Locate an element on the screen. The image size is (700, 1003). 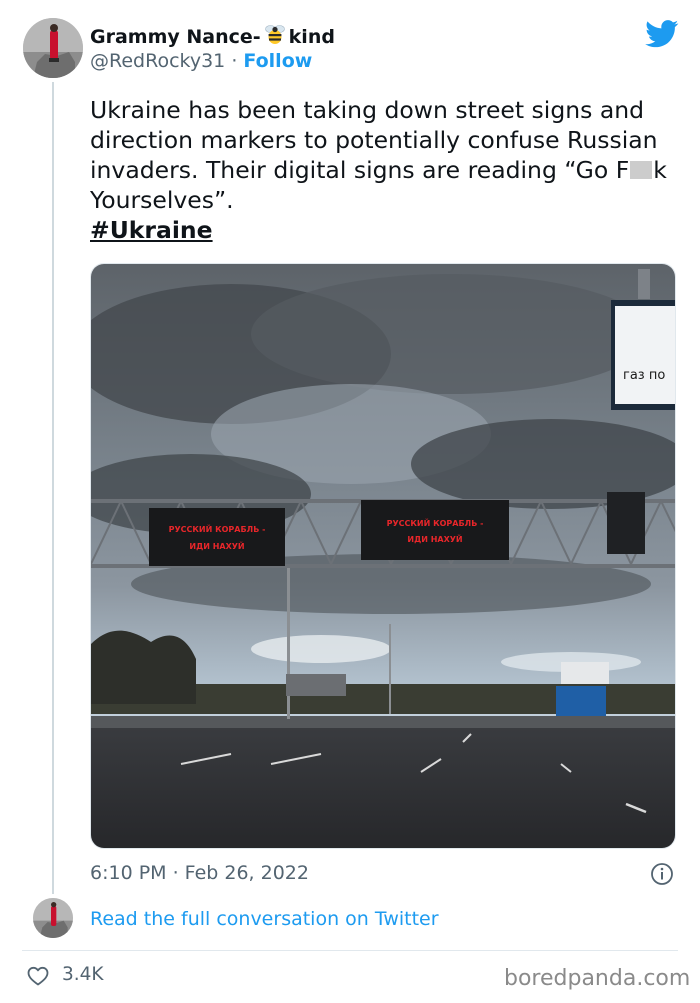
avatar-small is located at coordinates (53, 918).